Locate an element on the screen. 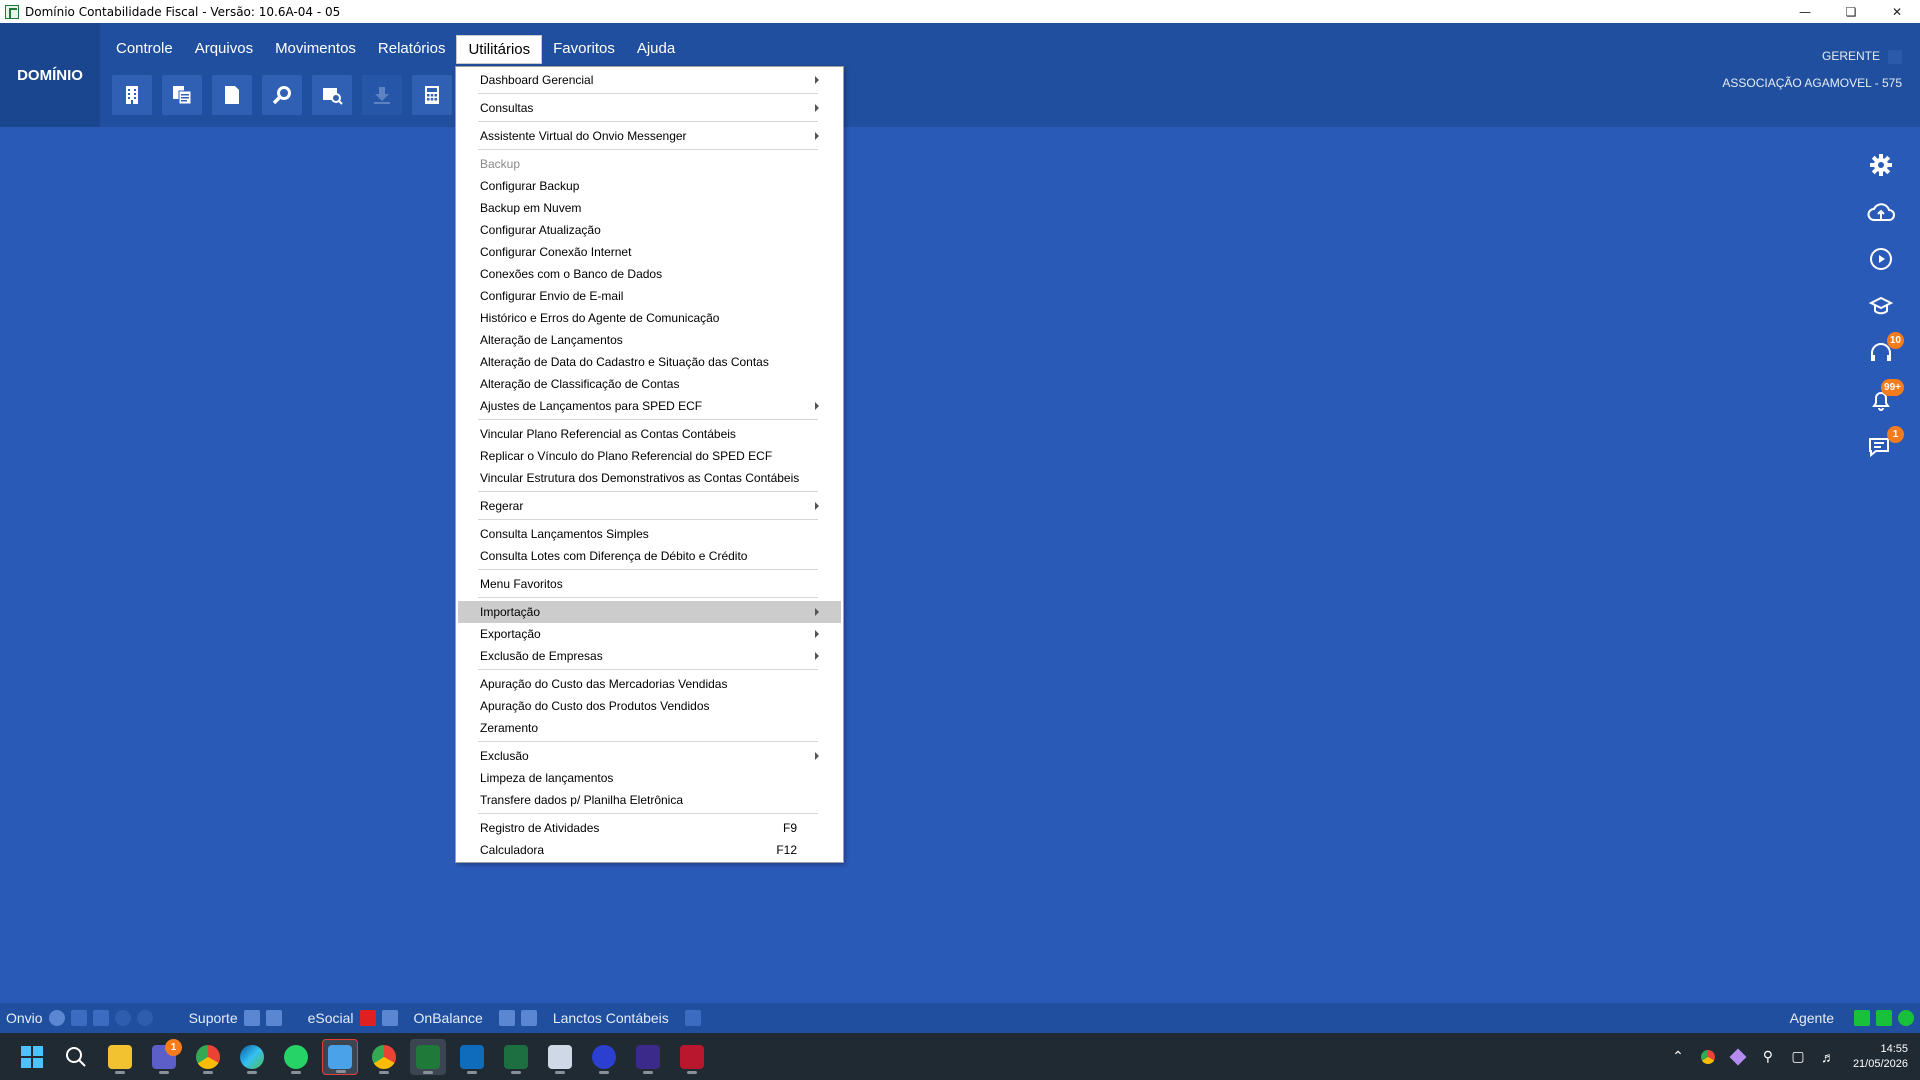  volume-icon: ♬ is located at coordinates (1828, 1057).